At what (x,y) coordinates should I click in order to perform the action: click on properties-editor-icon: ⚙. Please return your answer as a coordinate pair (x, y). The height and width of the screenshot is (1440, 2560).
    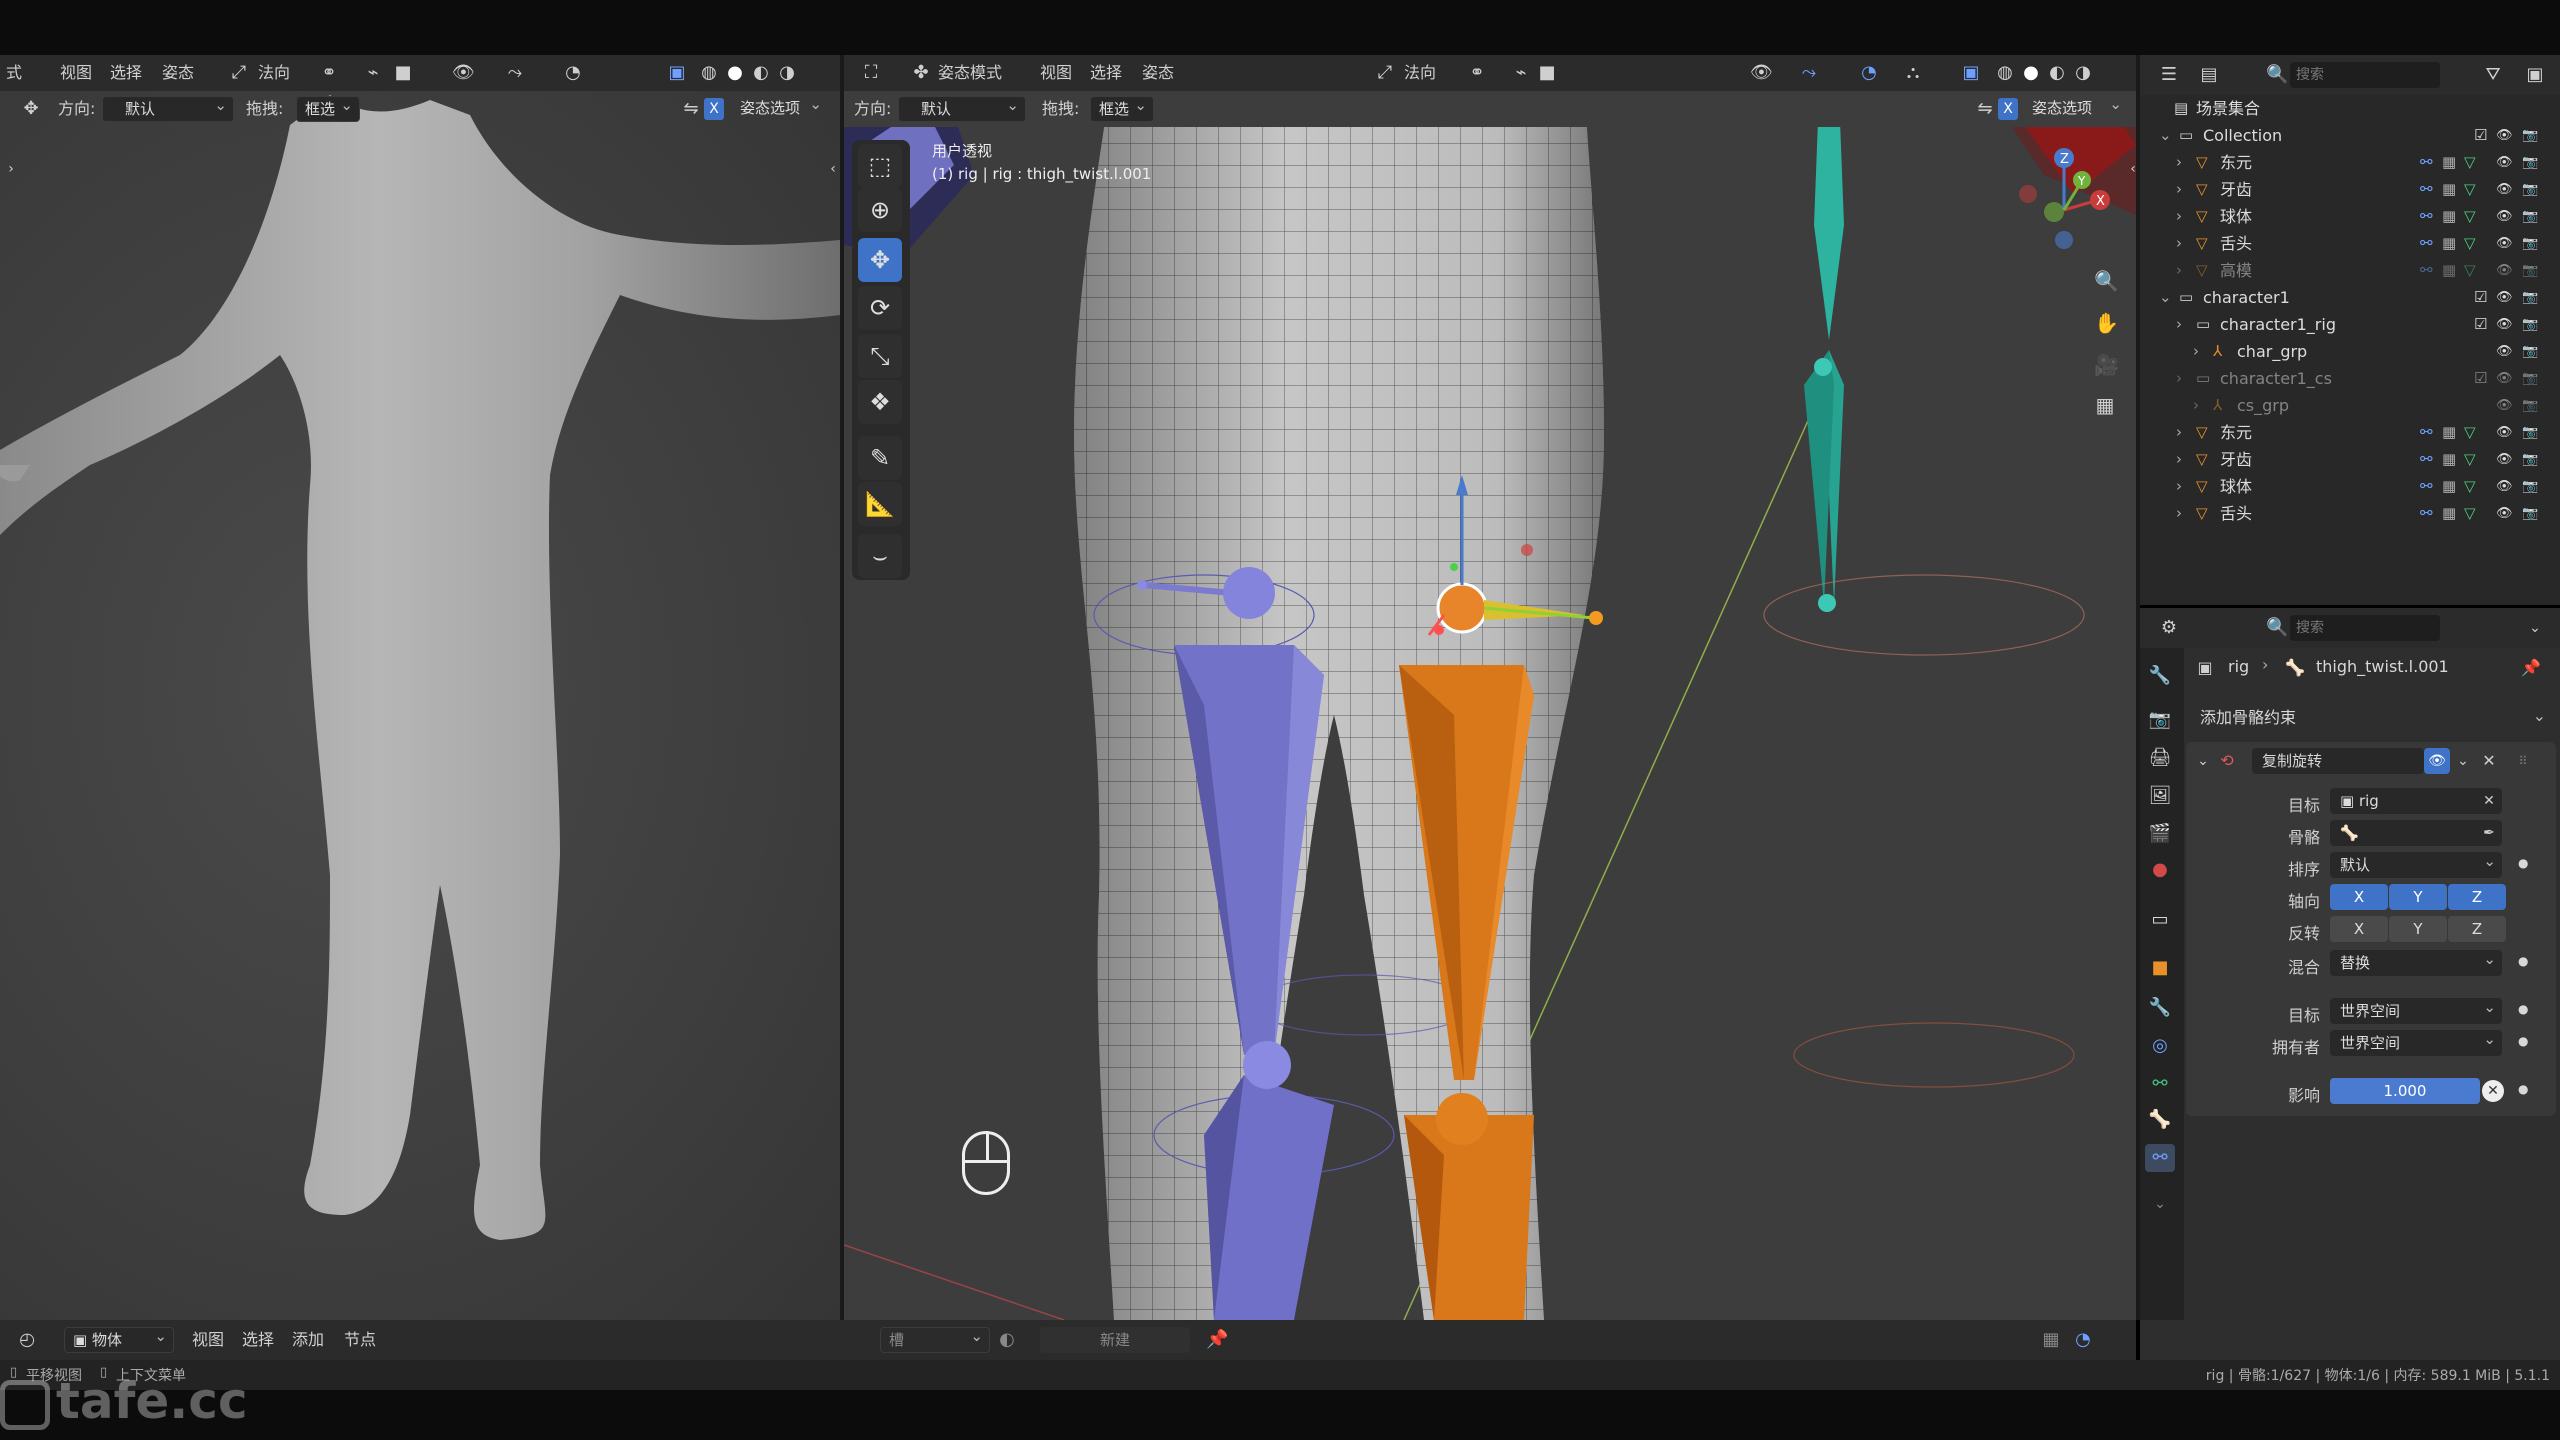
    Looking at the image, I should click on (2169, 628).